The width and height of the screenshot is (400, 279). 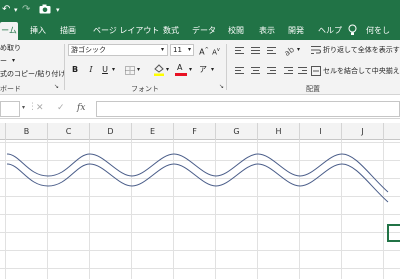 I want to click on tab-review: 校閲, so click(x=236, y=31).